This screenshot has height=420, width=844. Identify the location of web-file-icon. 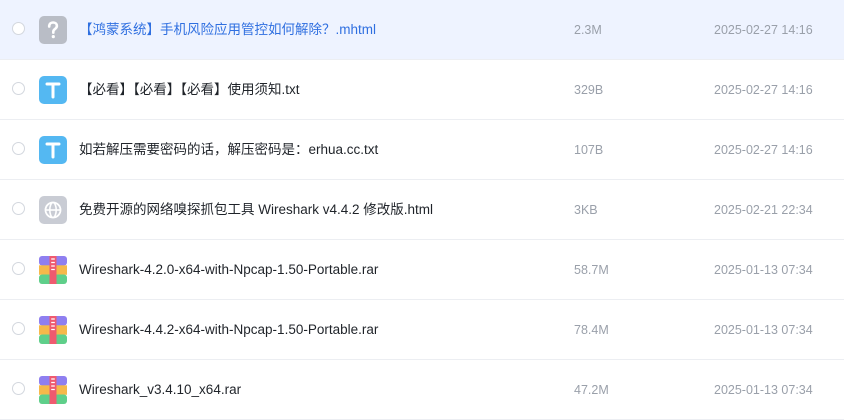
(53, 210).